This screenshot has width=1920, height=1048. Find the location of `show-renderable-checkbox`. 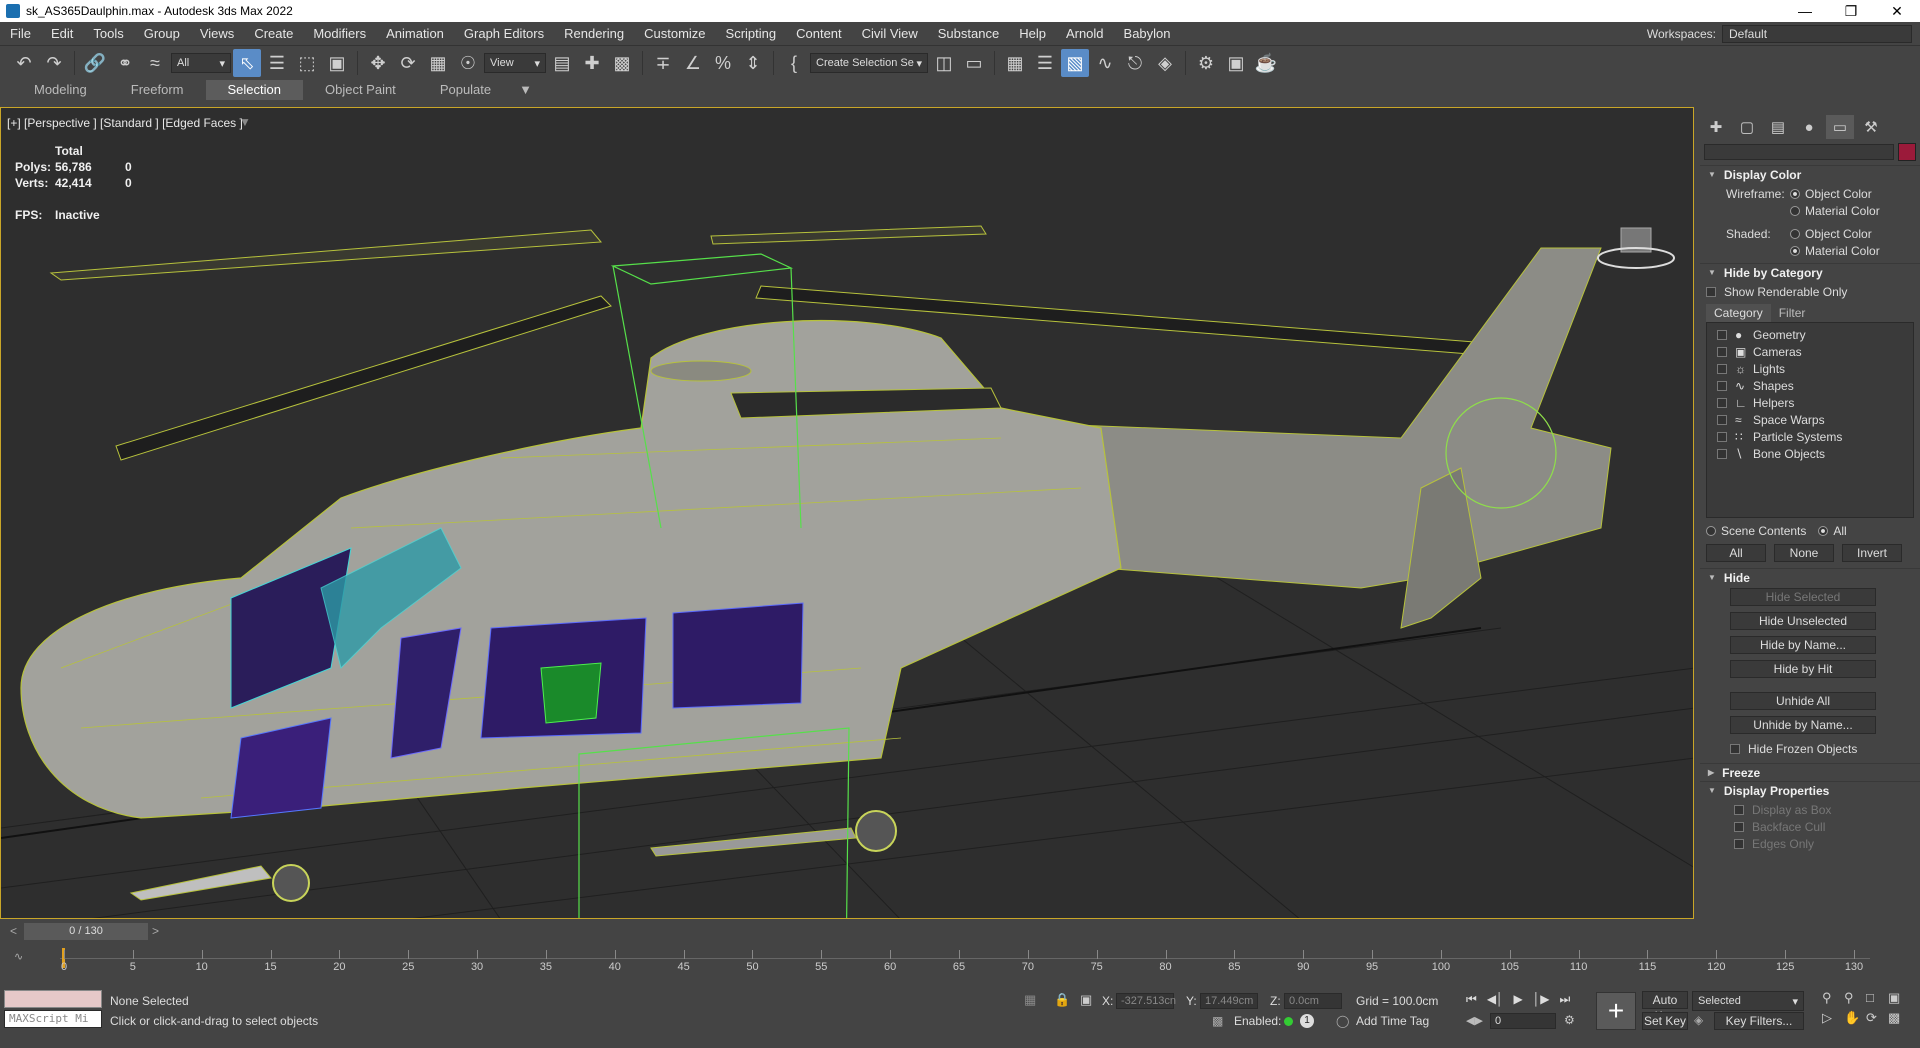

show-renderable-checkbox is located at coordinates (1711, 291).